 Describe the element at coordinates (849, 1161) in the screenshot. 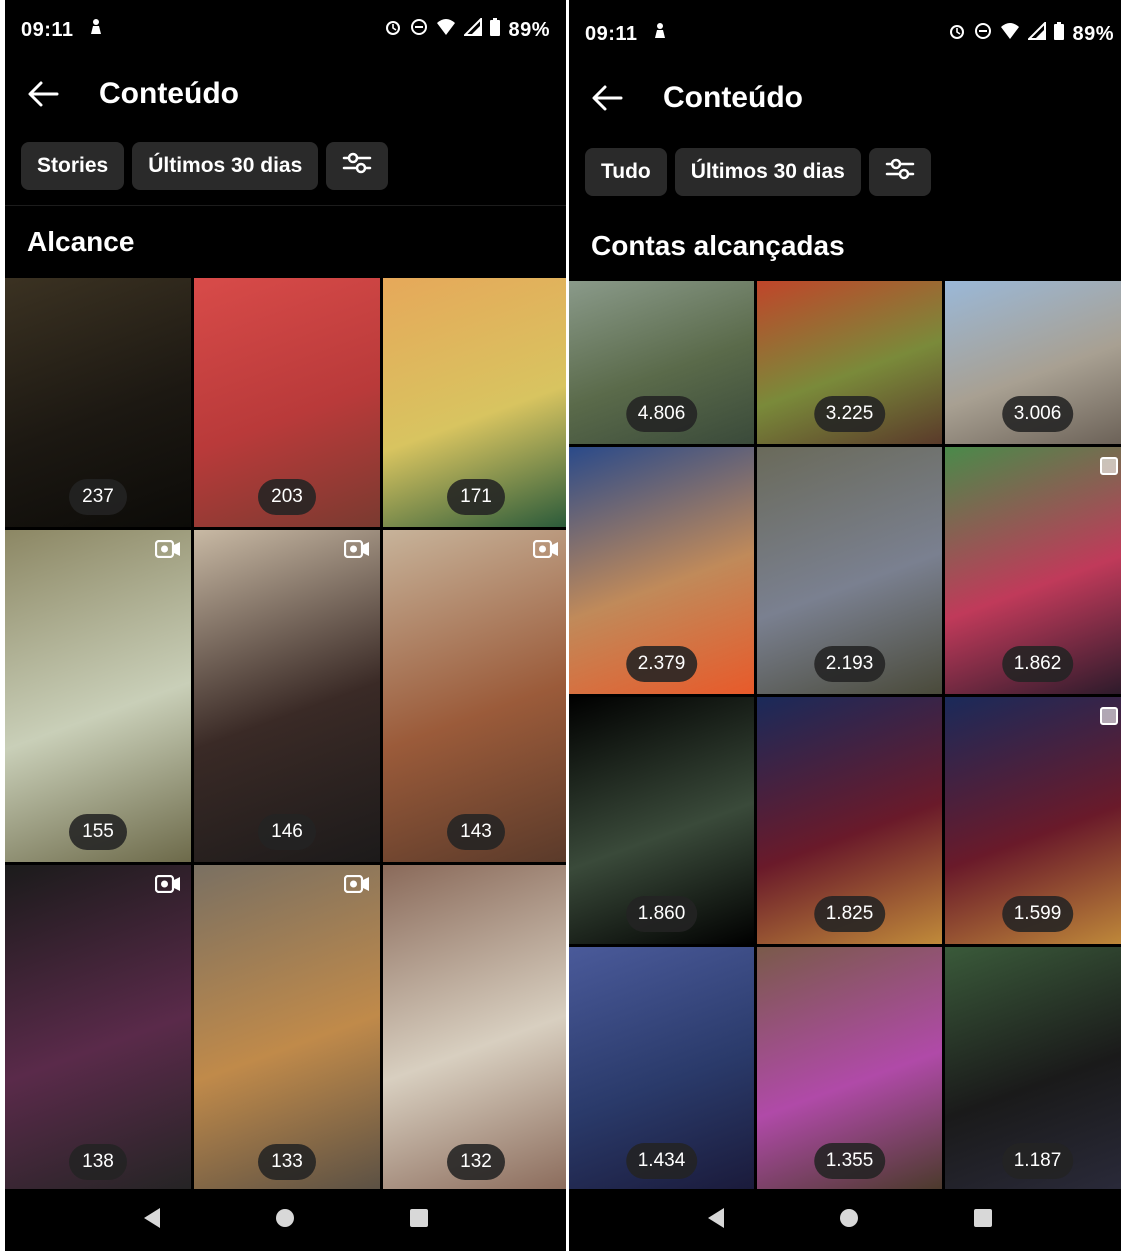

I see `reach-count-badge: 1.355` at that location.